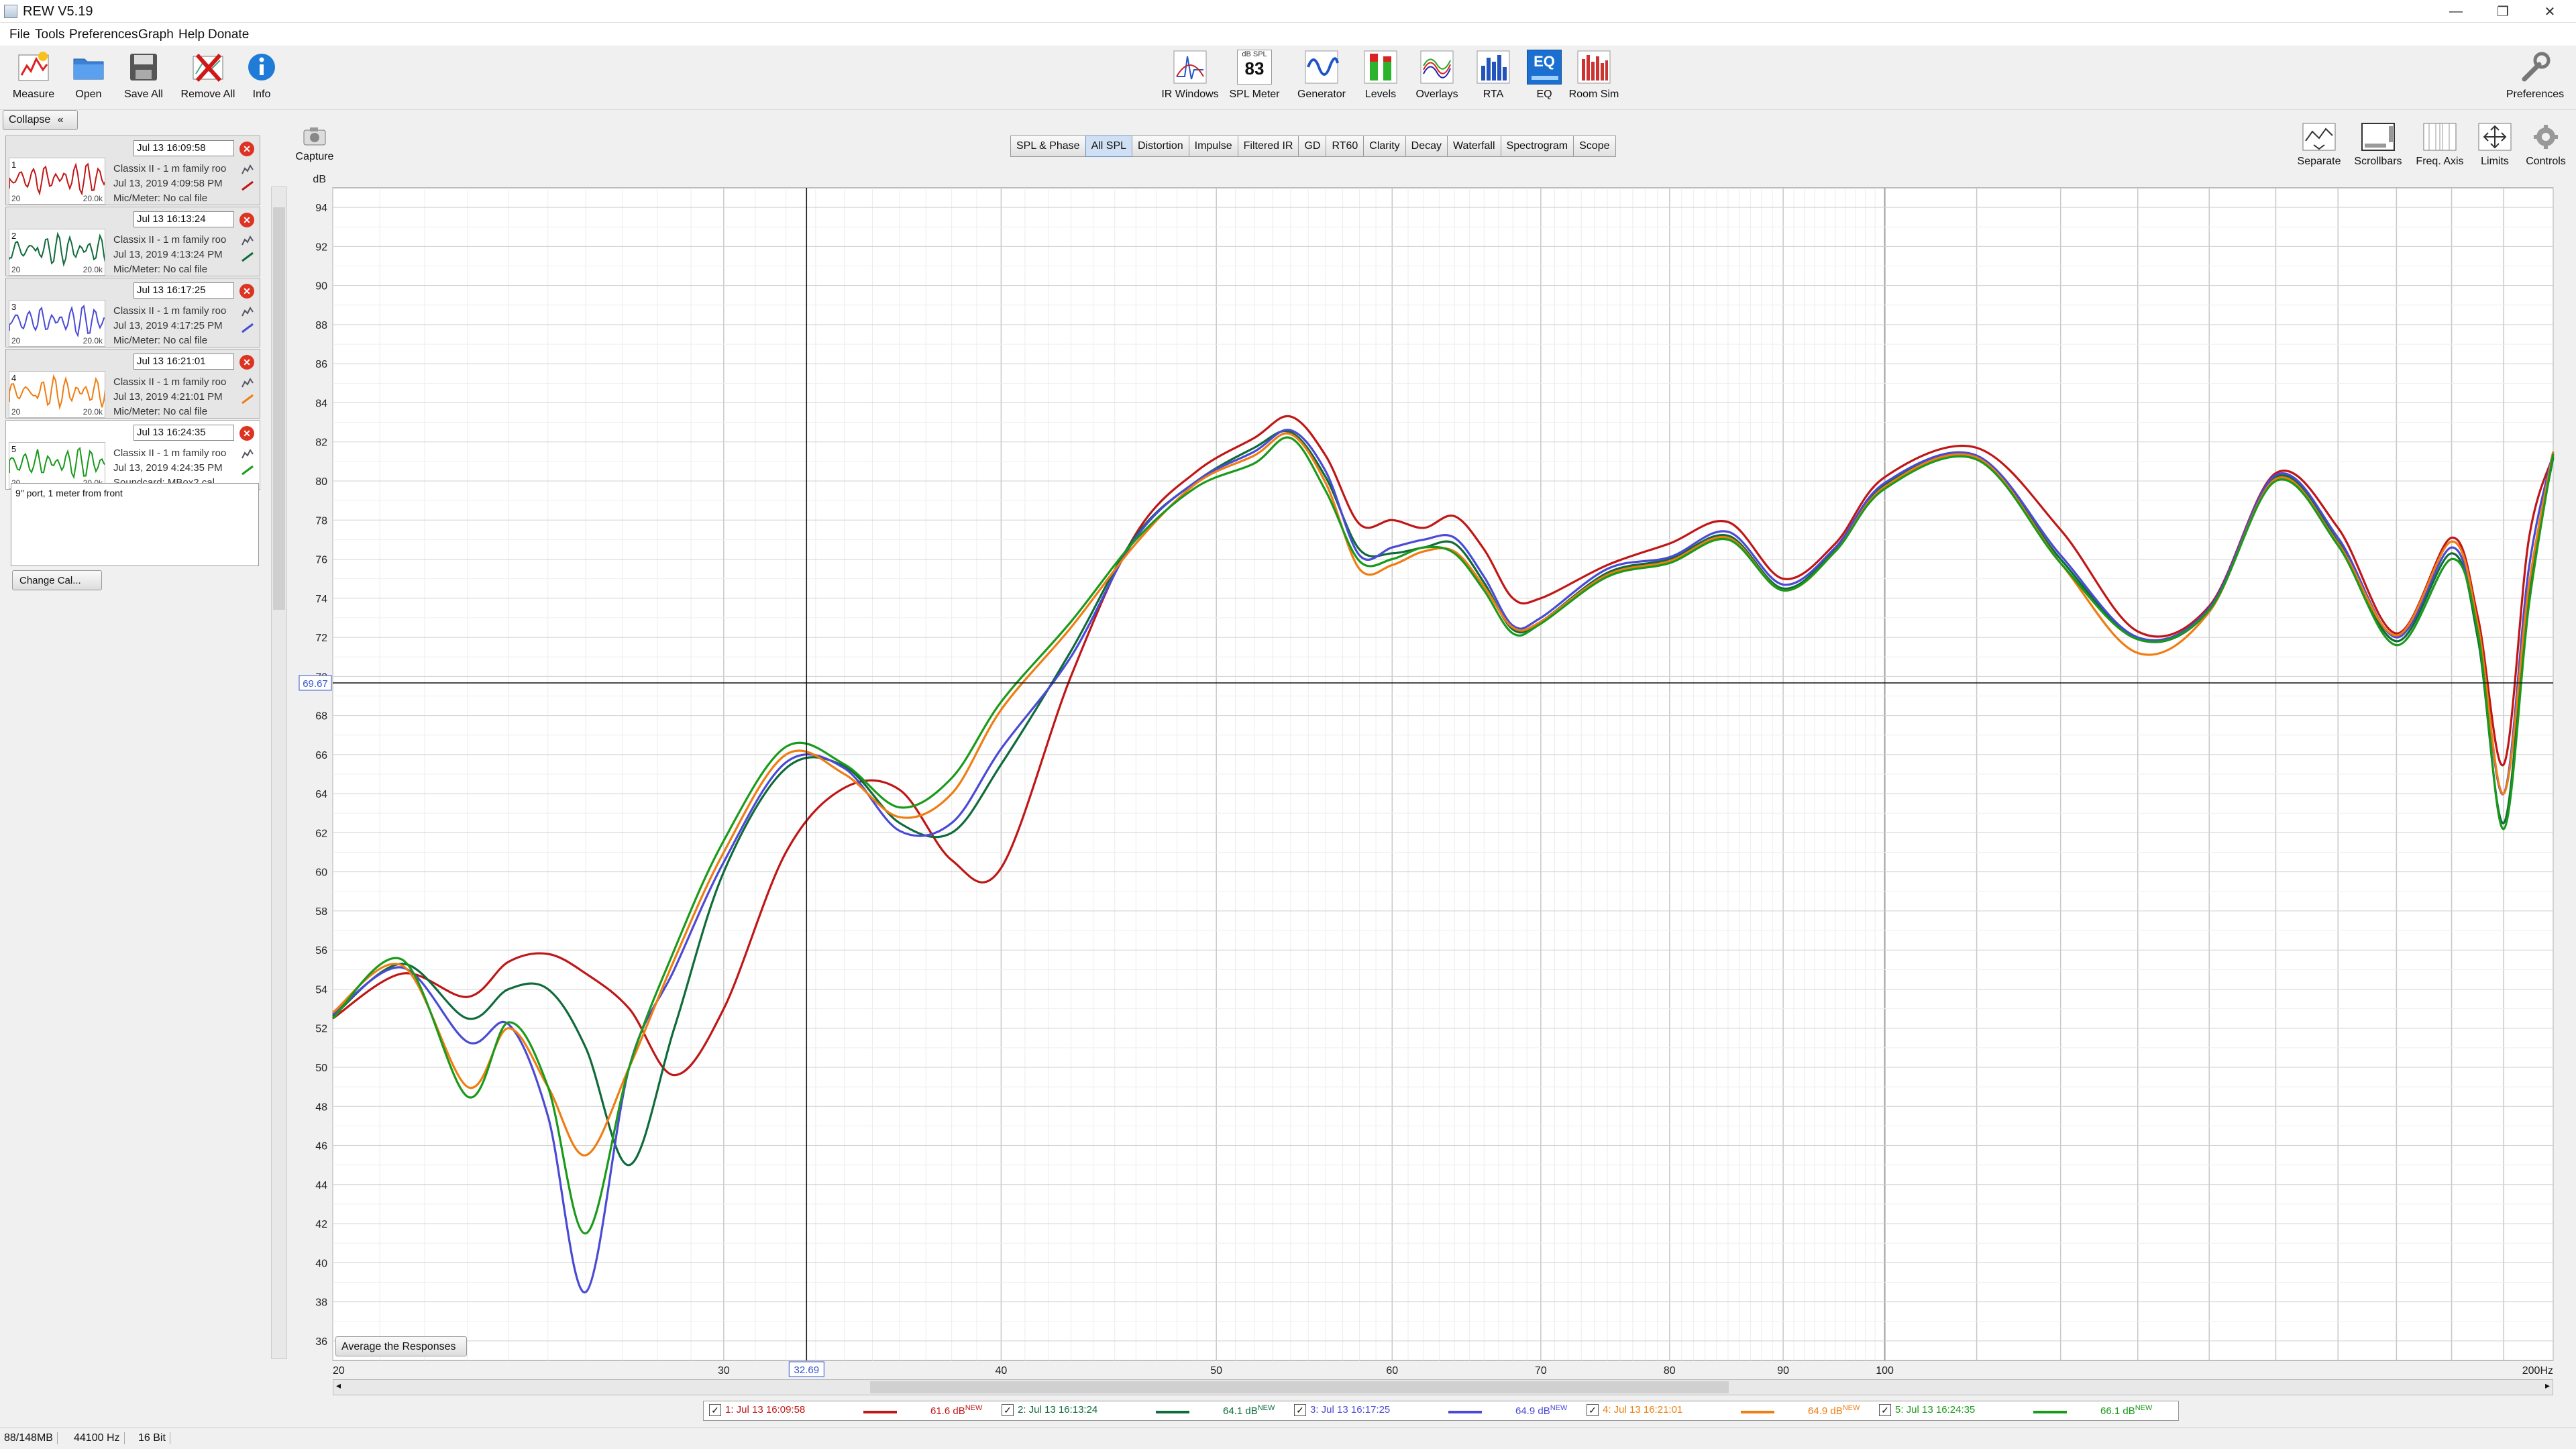 The height and width of the screenshot is (1449, 2576). Describe the element at coordinates (1885, 1371) in the screenshot. I see `x-tick-label: 100` at that location.